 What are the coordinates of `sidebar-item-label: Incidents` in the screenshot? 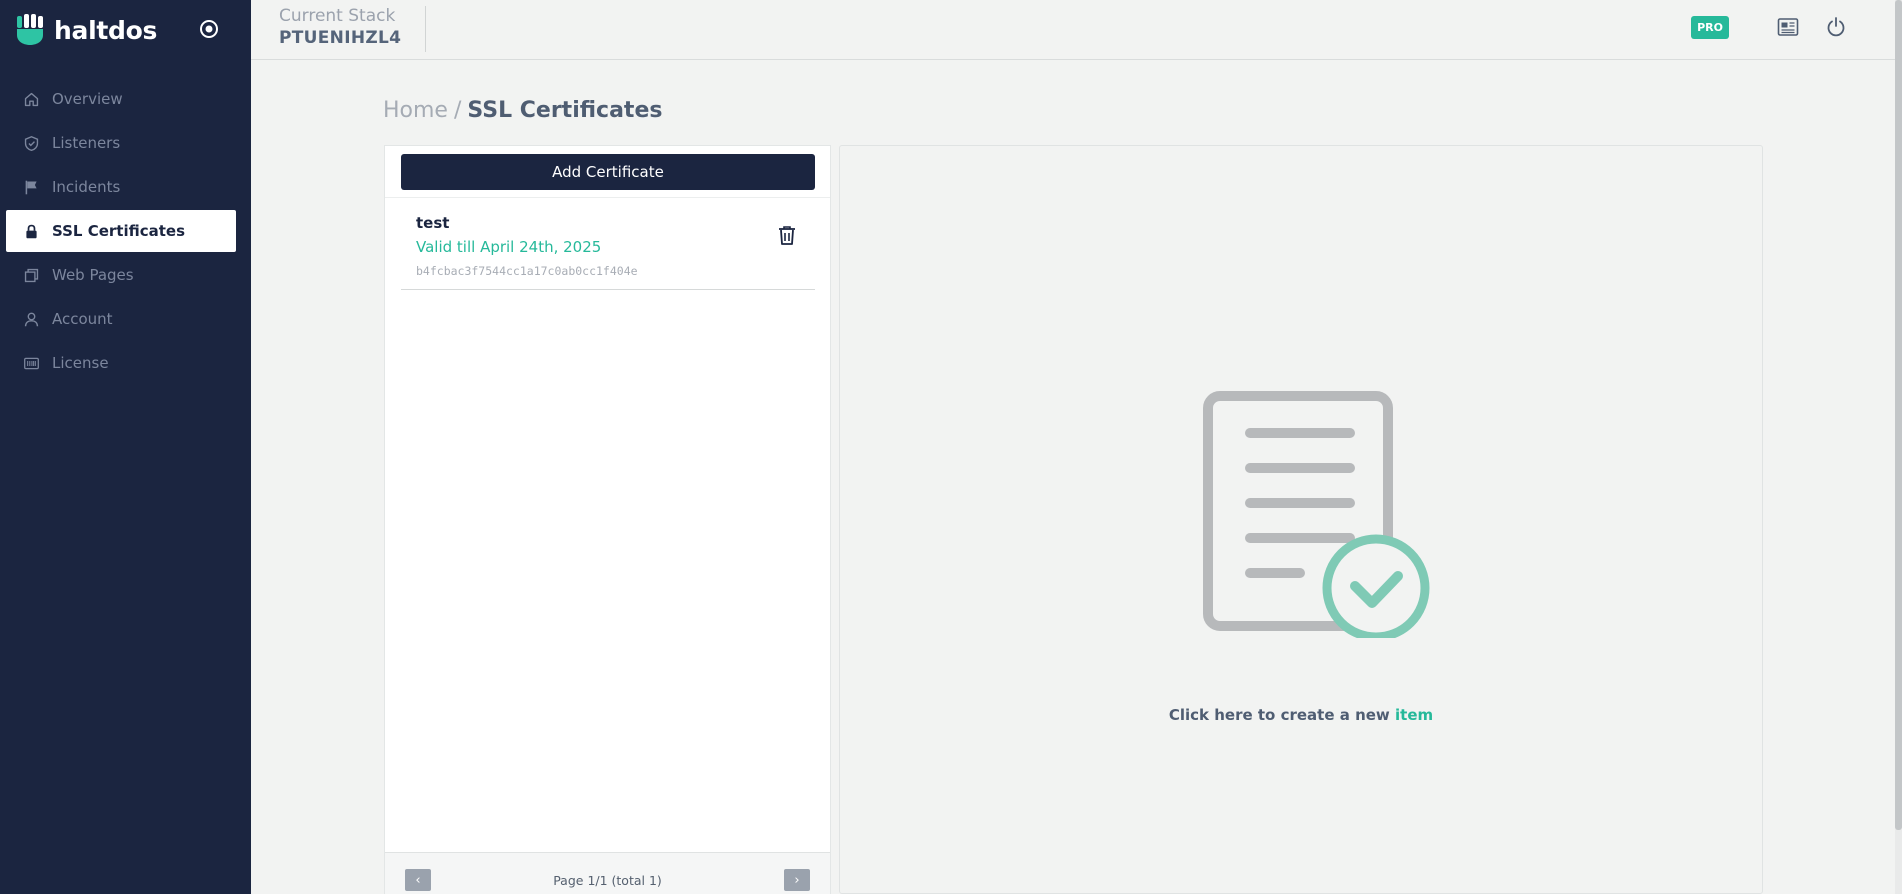 It's located at (86, 187).